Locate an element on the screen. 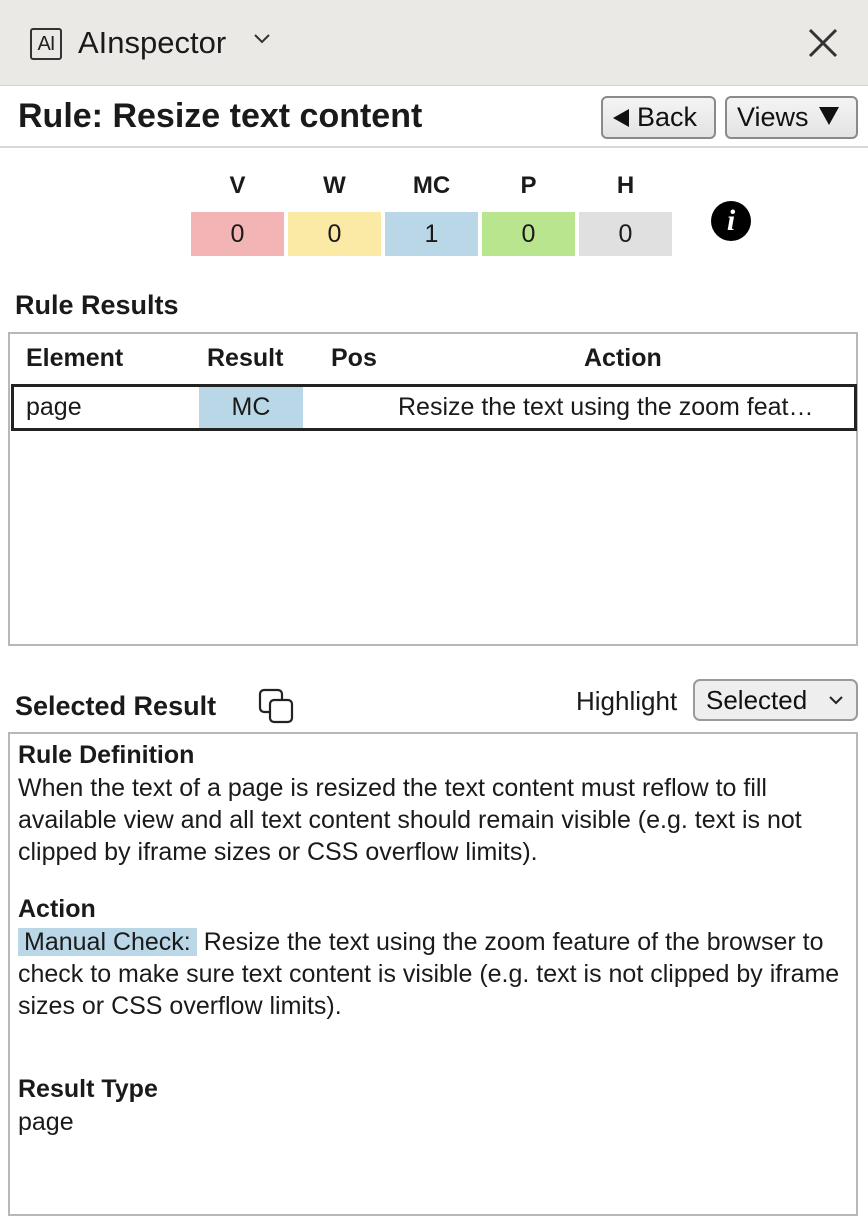  rule-header: Rule: Resize text content Back Views is located at coordinates (434, 117).